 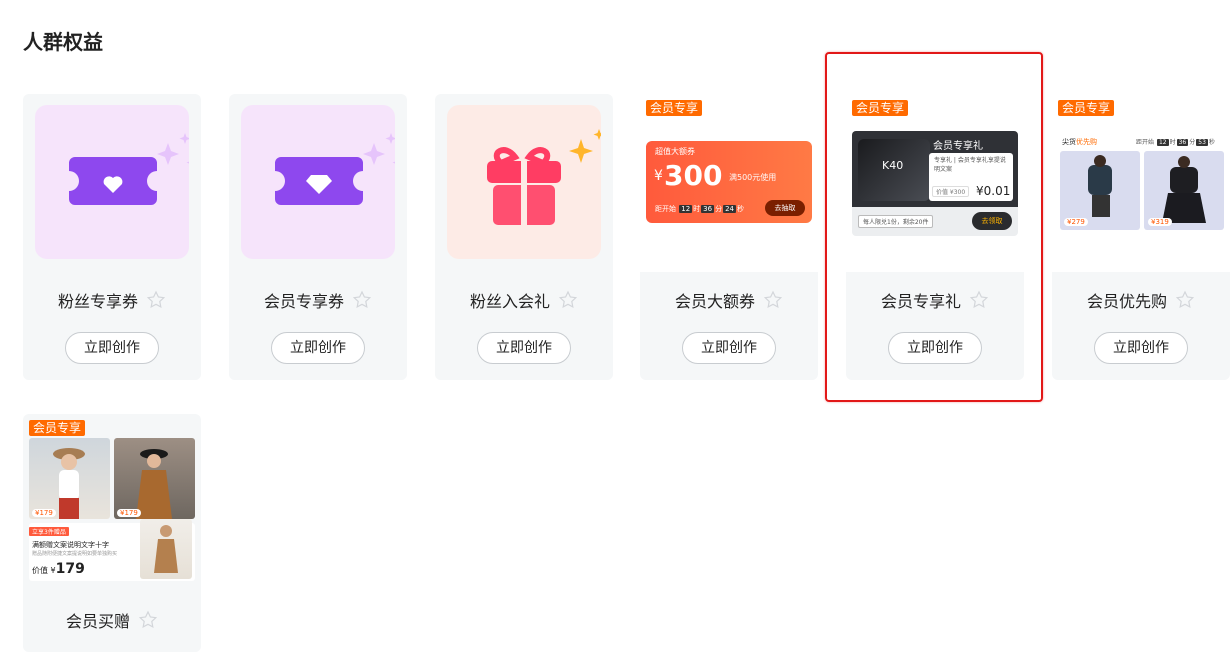 I want to click on gift-line1: 满额赠文案说明文字十字, so click(x=70, y=545).